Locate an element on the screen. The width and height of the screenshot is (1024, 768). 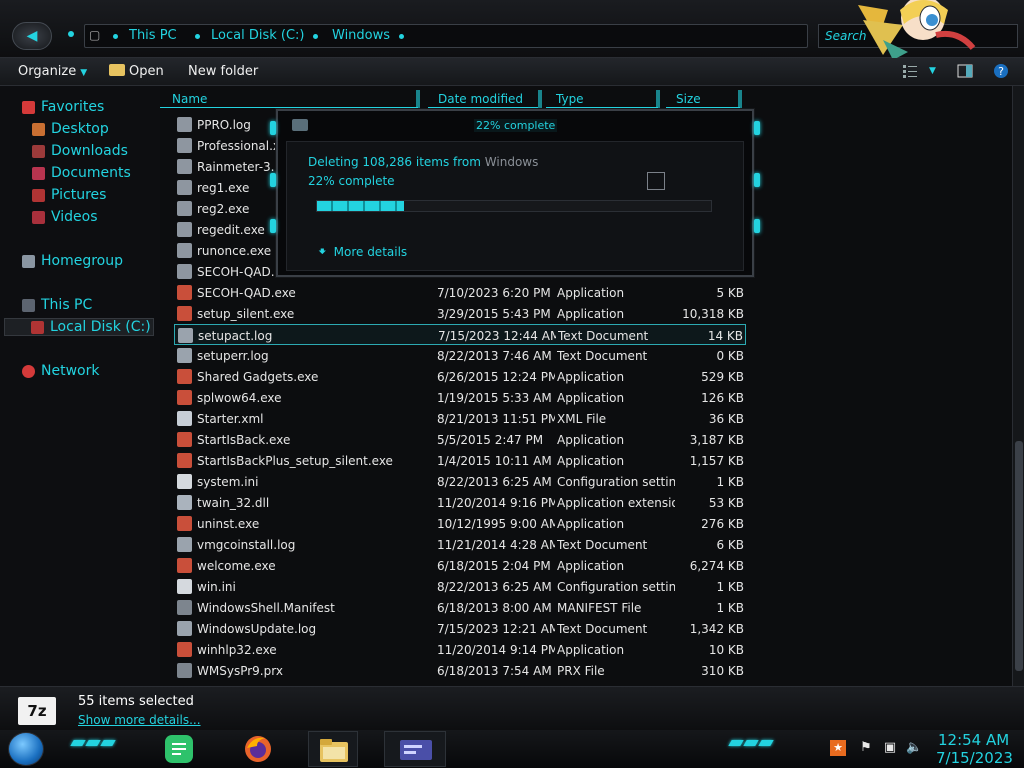
column-header-size: Size is located at coordinates (703, 99).